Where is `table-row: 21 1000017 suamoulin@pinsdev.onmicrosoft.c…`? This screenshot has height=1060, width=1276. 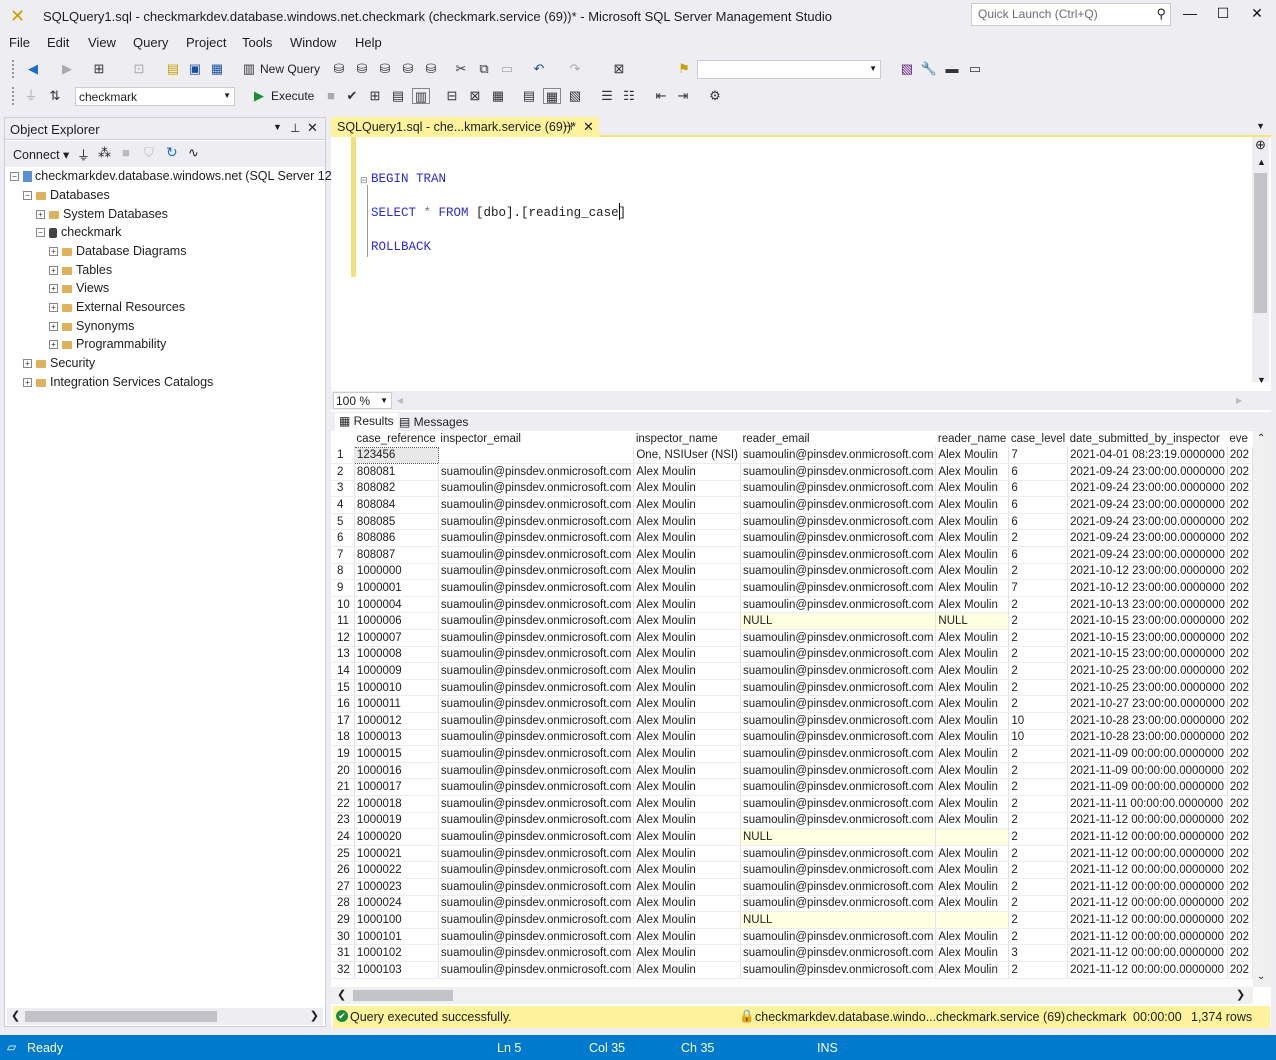
table-row: 21 1000017 suamoulin@pinsdev.onmicrosoft.c… is located at coordinates (792, 787).